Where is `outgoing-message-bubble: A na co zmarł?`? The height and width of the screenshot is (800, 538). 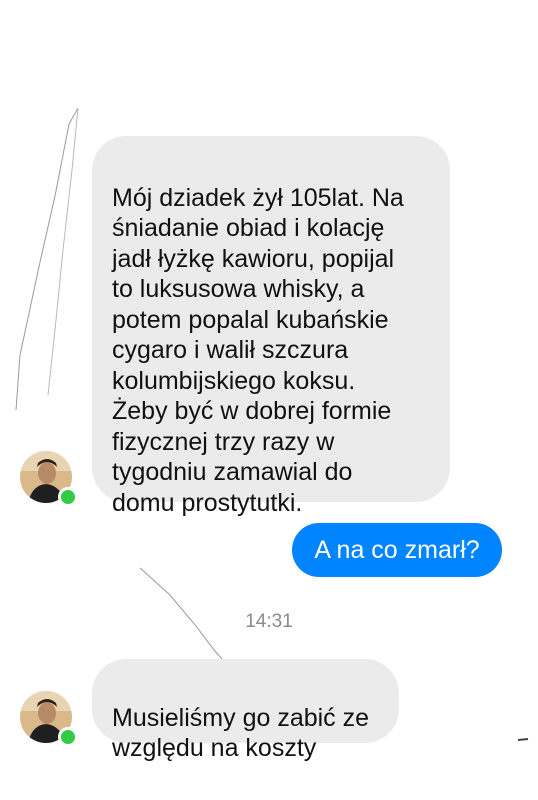 outgoing-message-bubble: A na co zmarł? is located at coordinates (397, 550).